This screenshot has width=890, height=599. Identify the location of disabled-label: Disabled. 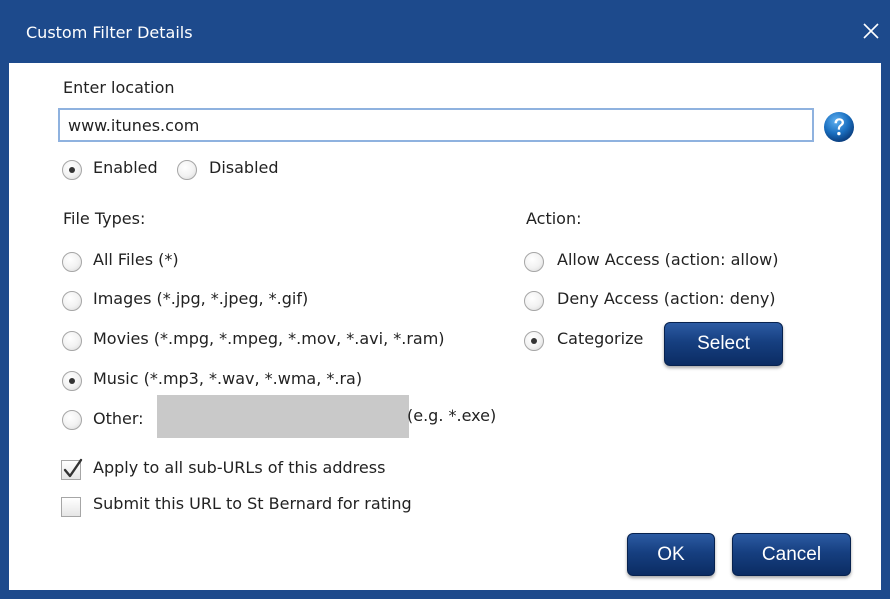
(244, 167).